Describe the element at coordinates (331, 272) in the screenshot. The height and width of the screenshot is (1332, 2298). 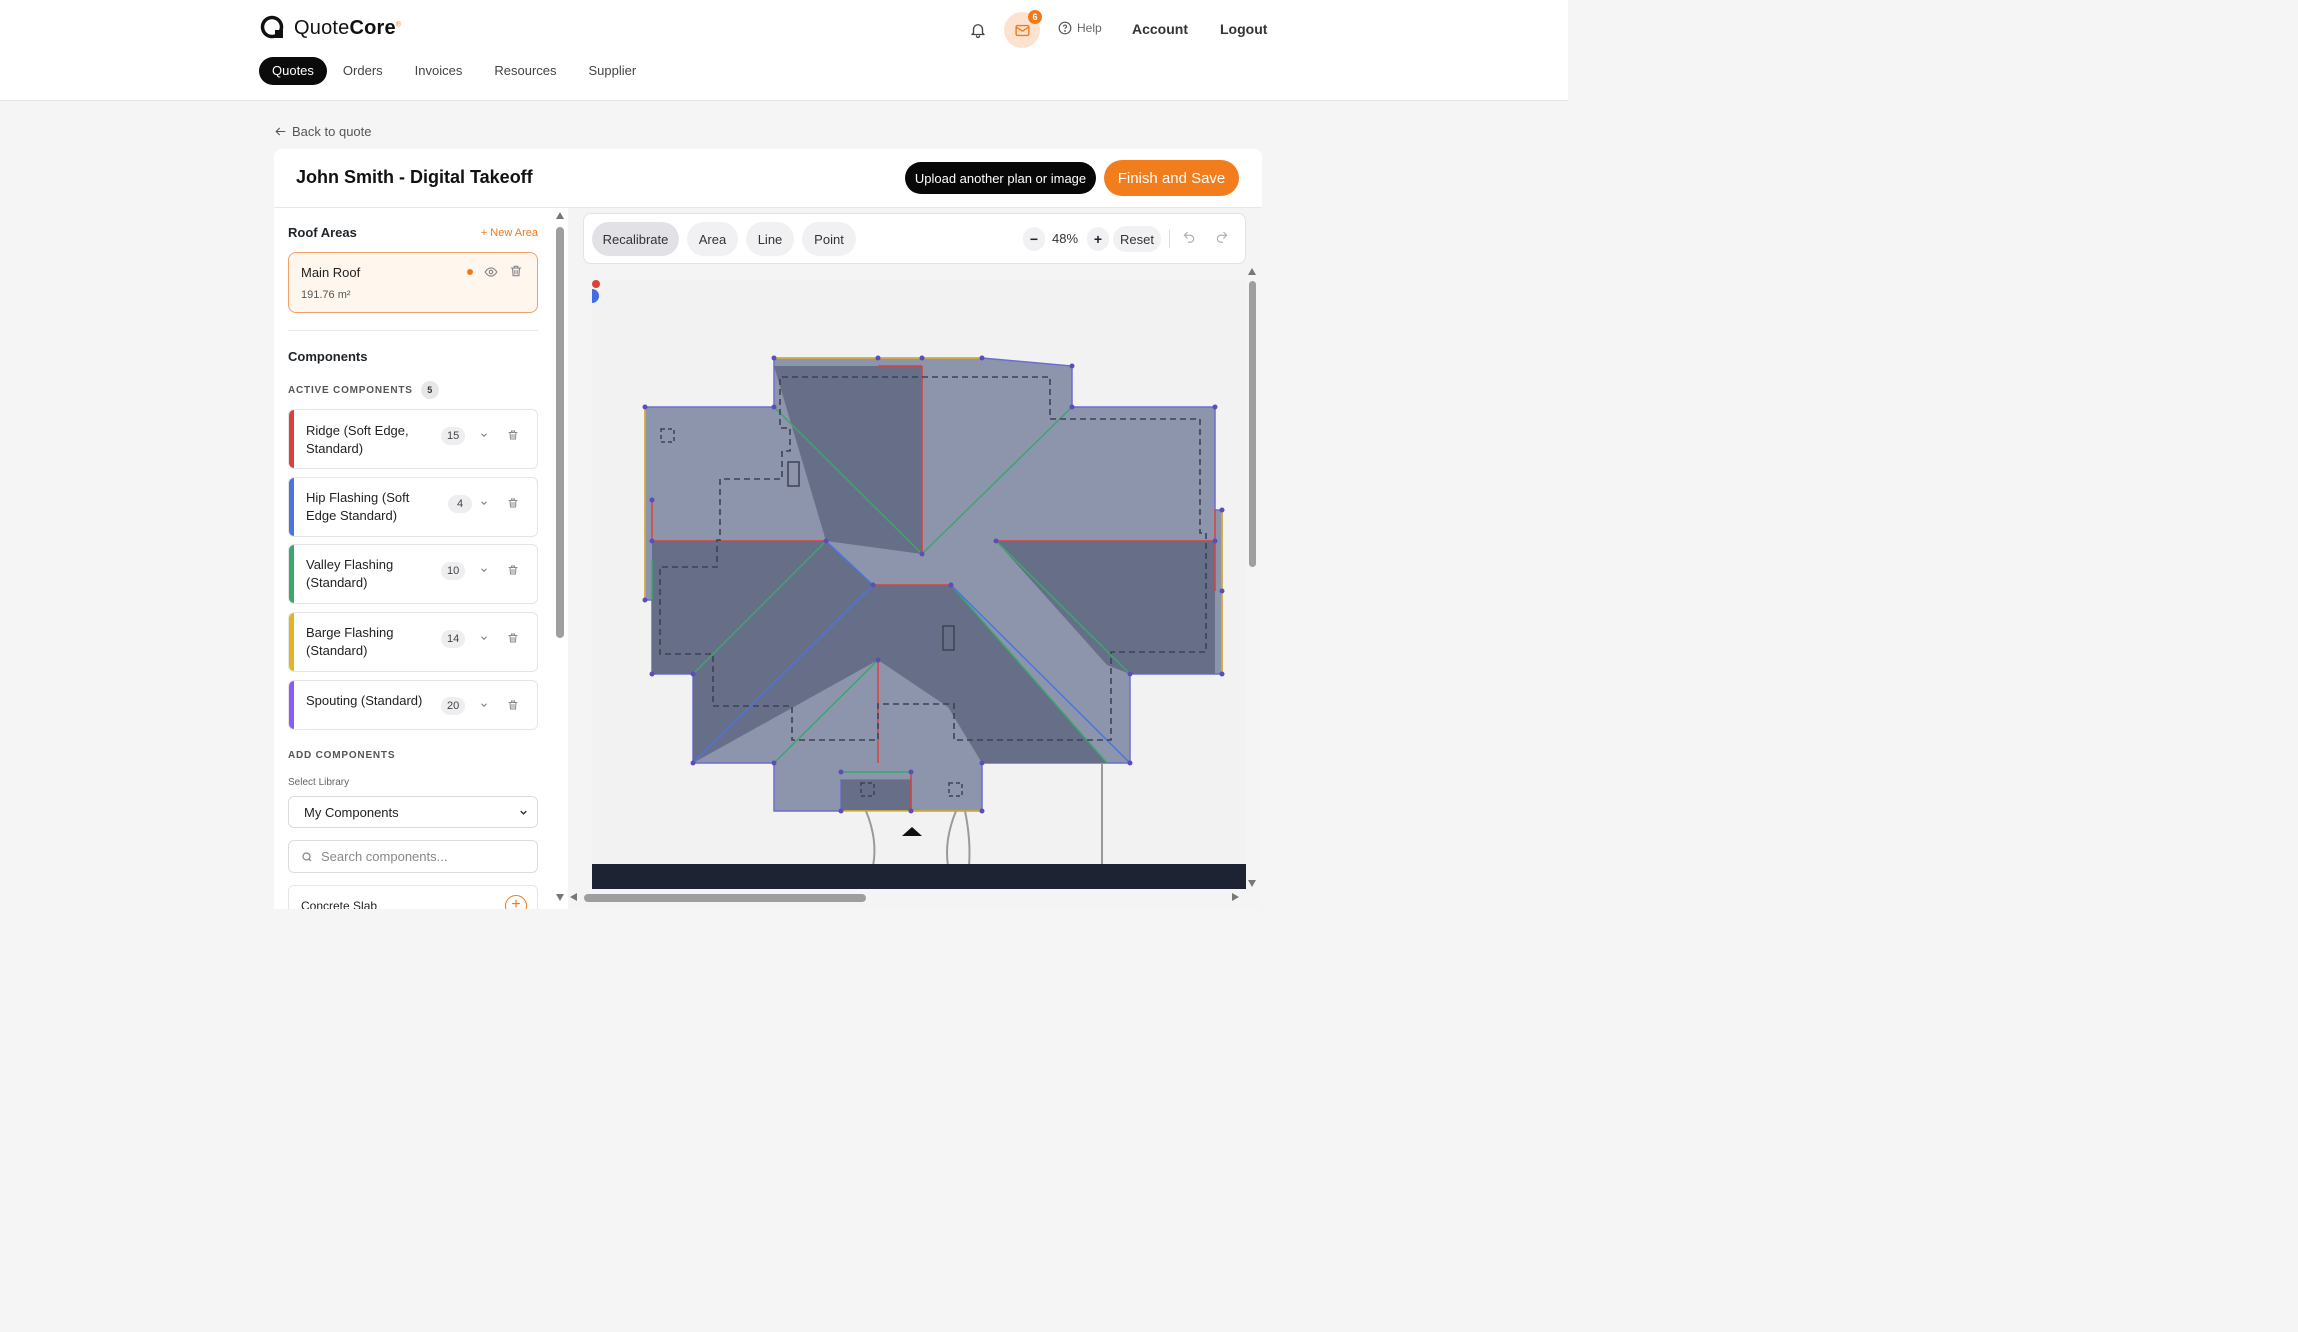
I see `roof-area-name: Main Roof` at that location.